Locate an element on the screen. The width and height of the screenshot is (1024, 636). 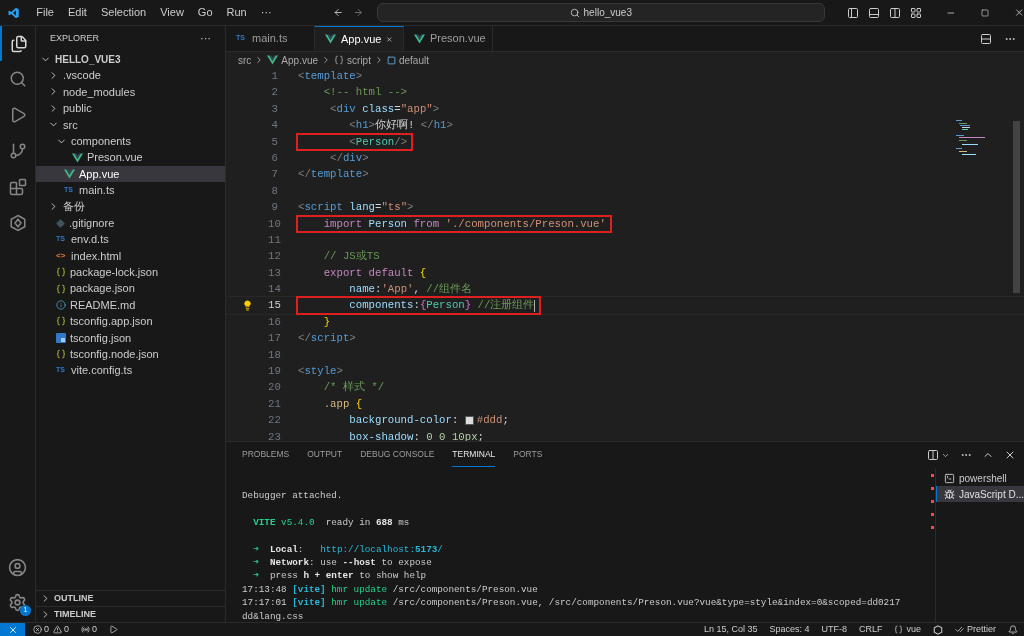
tree-item: tsconfig.json is located at coordinates (130, 338).